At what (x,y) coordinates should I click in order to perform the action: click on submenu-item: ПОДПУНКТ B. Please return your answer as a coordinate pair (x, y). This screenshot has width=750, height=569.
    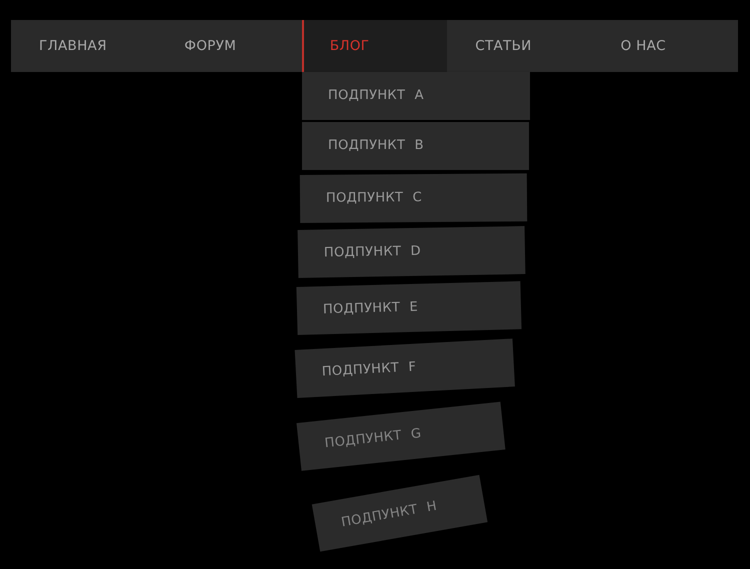
    Looking at the image, I should click on (415, 146).